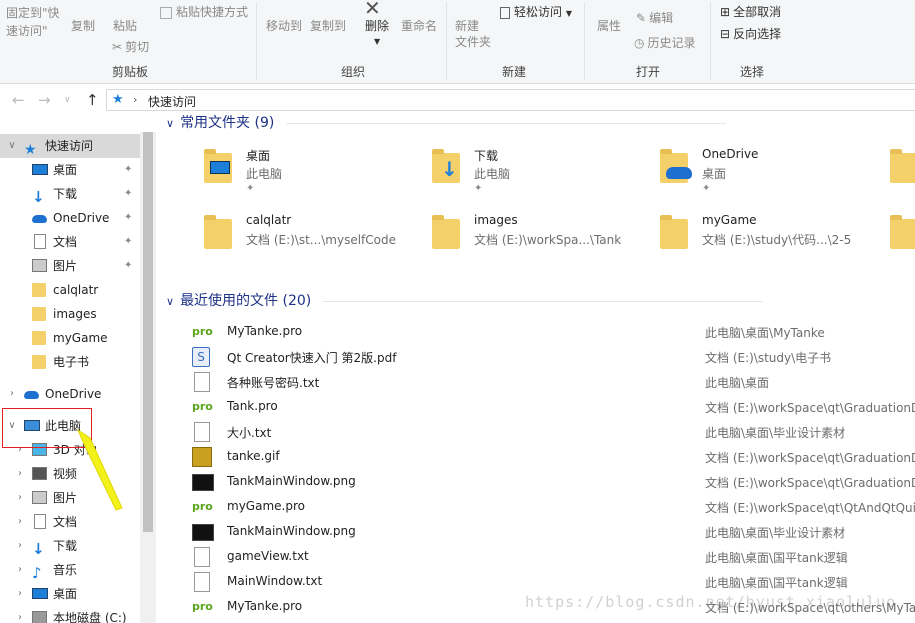 The image size is (915, 623). I want to click on recent-file-row: 大小.txt 此电脑\桌面\毕业设计素材, so click(552, 432).